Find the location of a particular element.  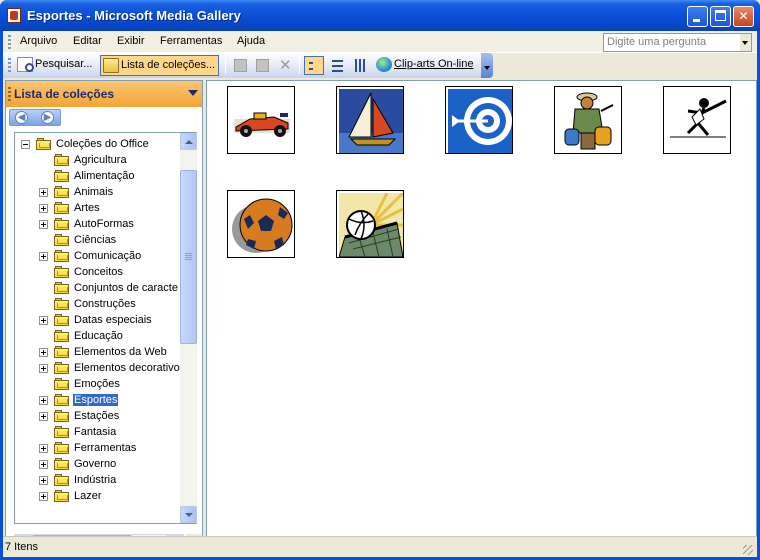

tree-item: Agricultura is located at coordinates (97, 160).